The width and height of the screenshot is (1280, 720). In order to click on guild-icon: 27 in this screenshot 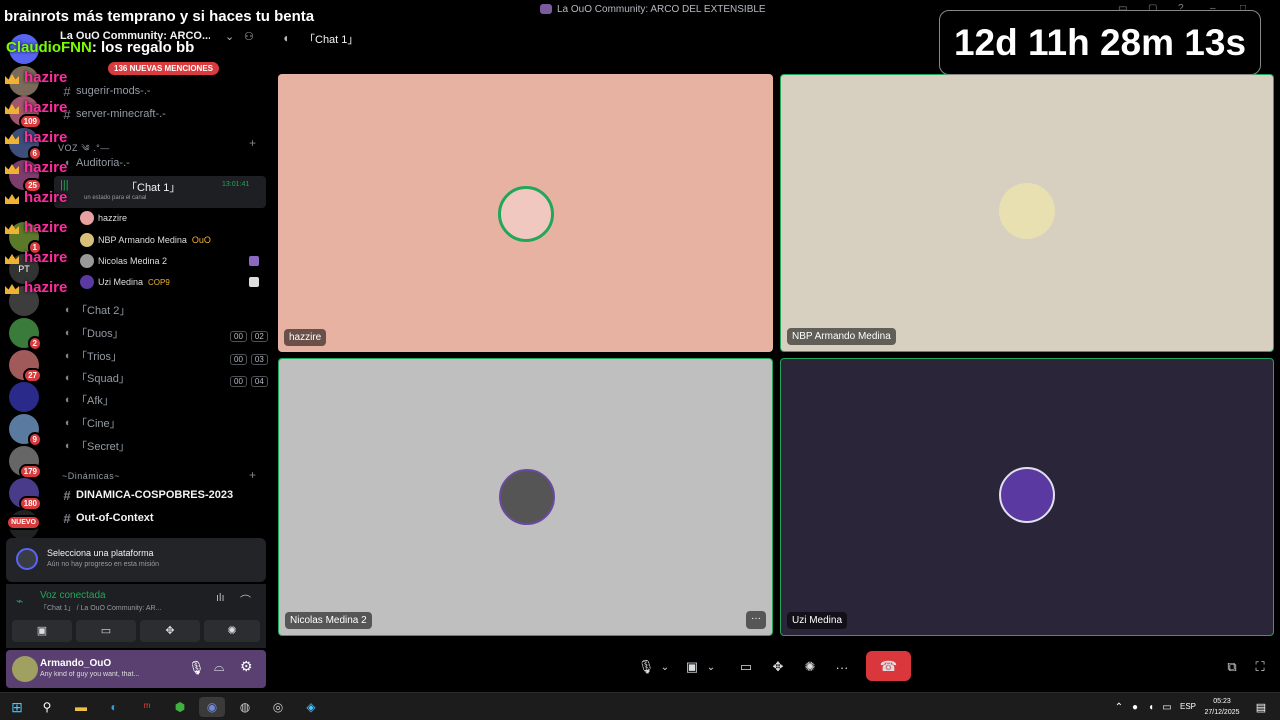, I will do `click(25, 366)`.